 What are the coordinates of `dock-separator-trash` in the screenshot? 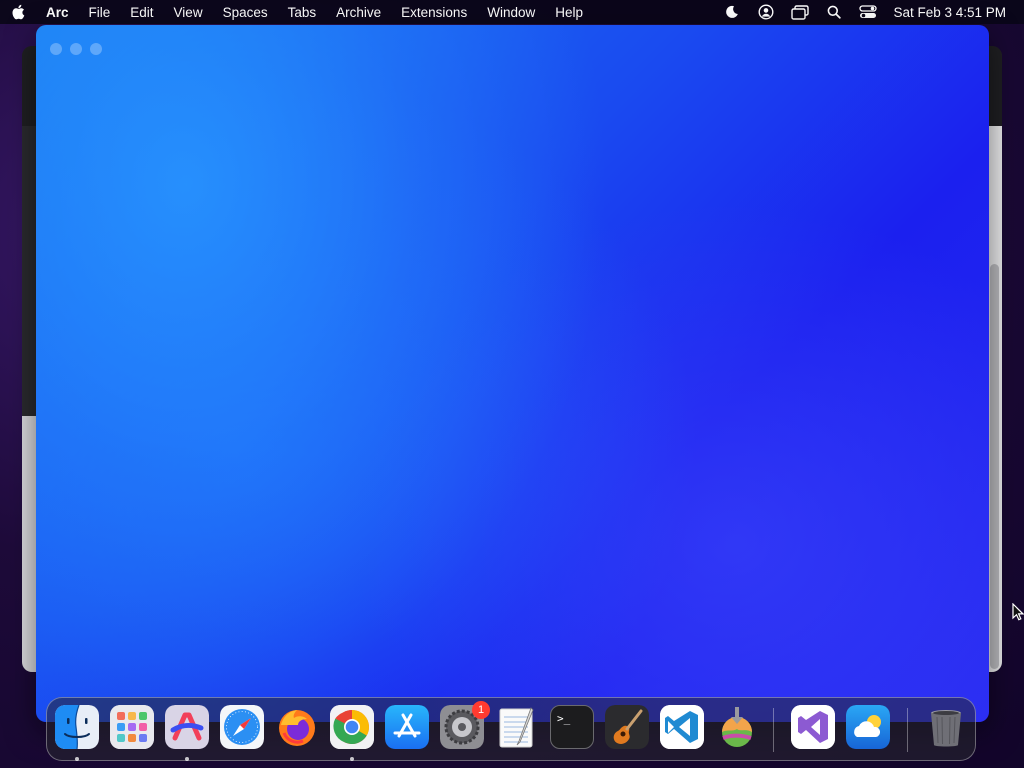 It's located at (907, 730).